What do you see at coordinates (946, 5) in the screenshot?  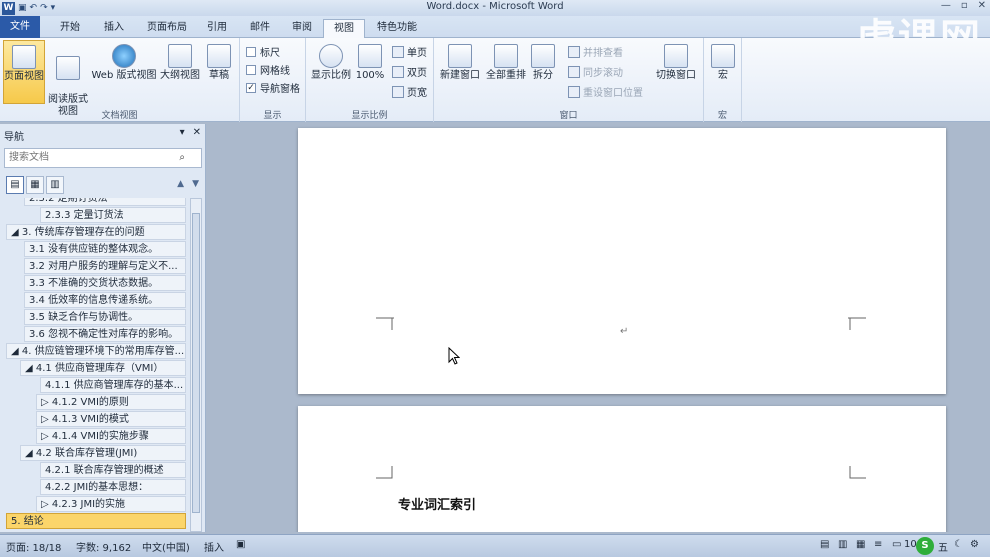 I see `minimize-button: —` at bounding box center [946, 5].